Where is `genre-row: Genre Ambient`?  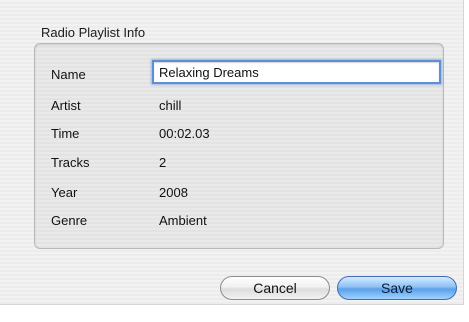
genre-row: Genre Ambient is located at coordinates (239, 221).